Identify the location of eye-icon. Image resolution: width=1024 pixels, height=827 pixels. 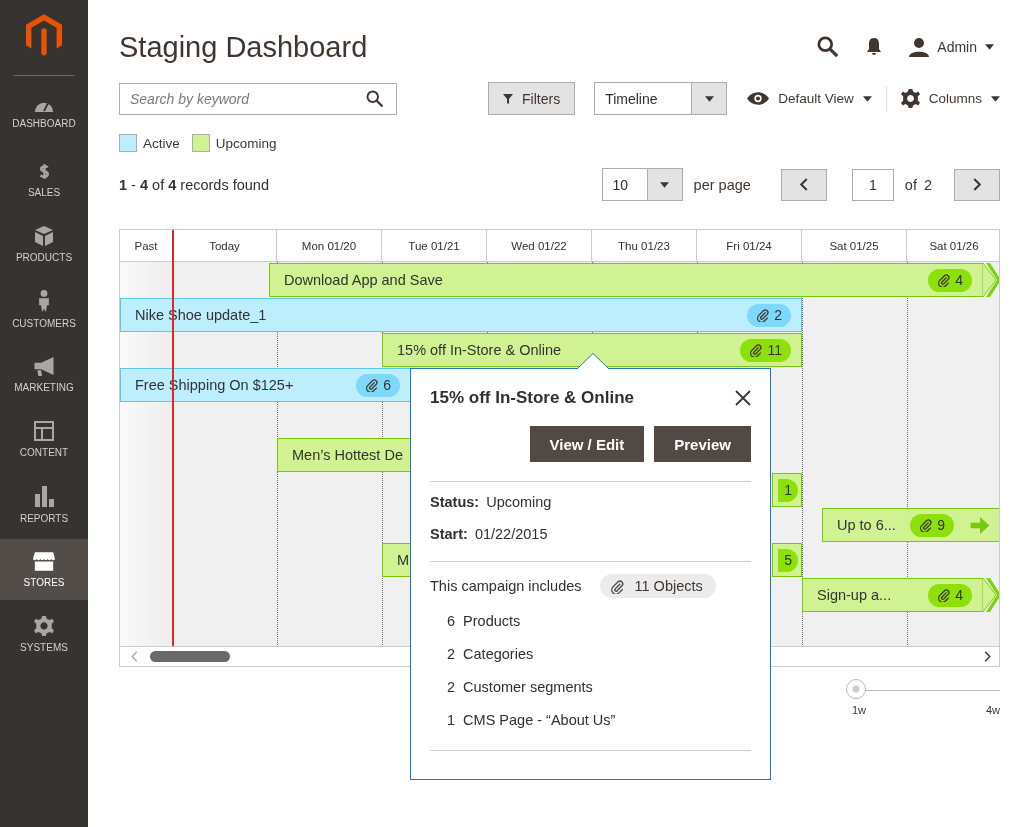
(758, 98).